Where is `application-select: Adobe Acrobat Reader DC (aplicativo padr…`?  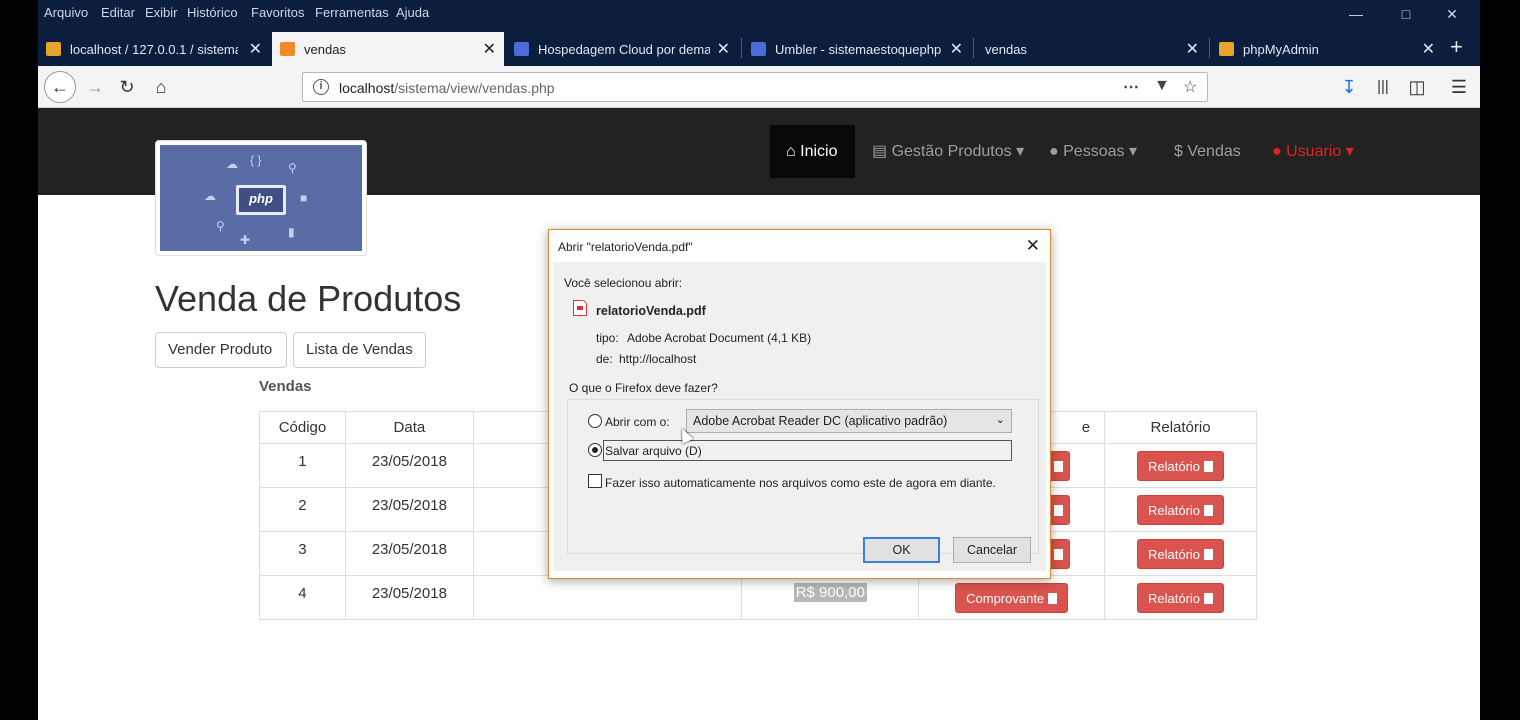
application-select: Adobe Acrobat Reader DC (aplicativo padr… is located at coordinates (849, 421).